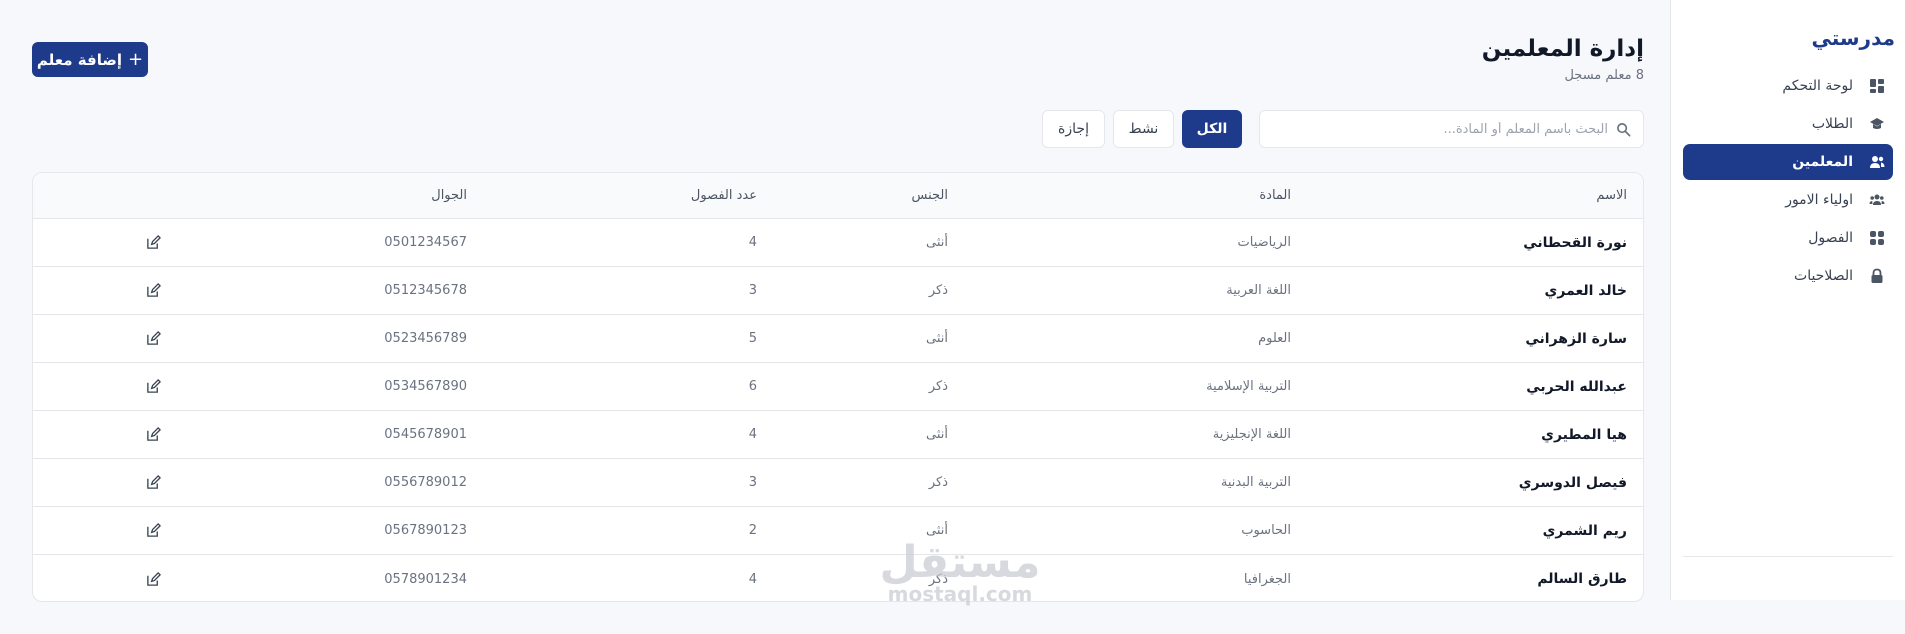  Describe the element at coordinates (425, 242) in the screenshot. I see `teacher-phone: 0501234567` at that location.